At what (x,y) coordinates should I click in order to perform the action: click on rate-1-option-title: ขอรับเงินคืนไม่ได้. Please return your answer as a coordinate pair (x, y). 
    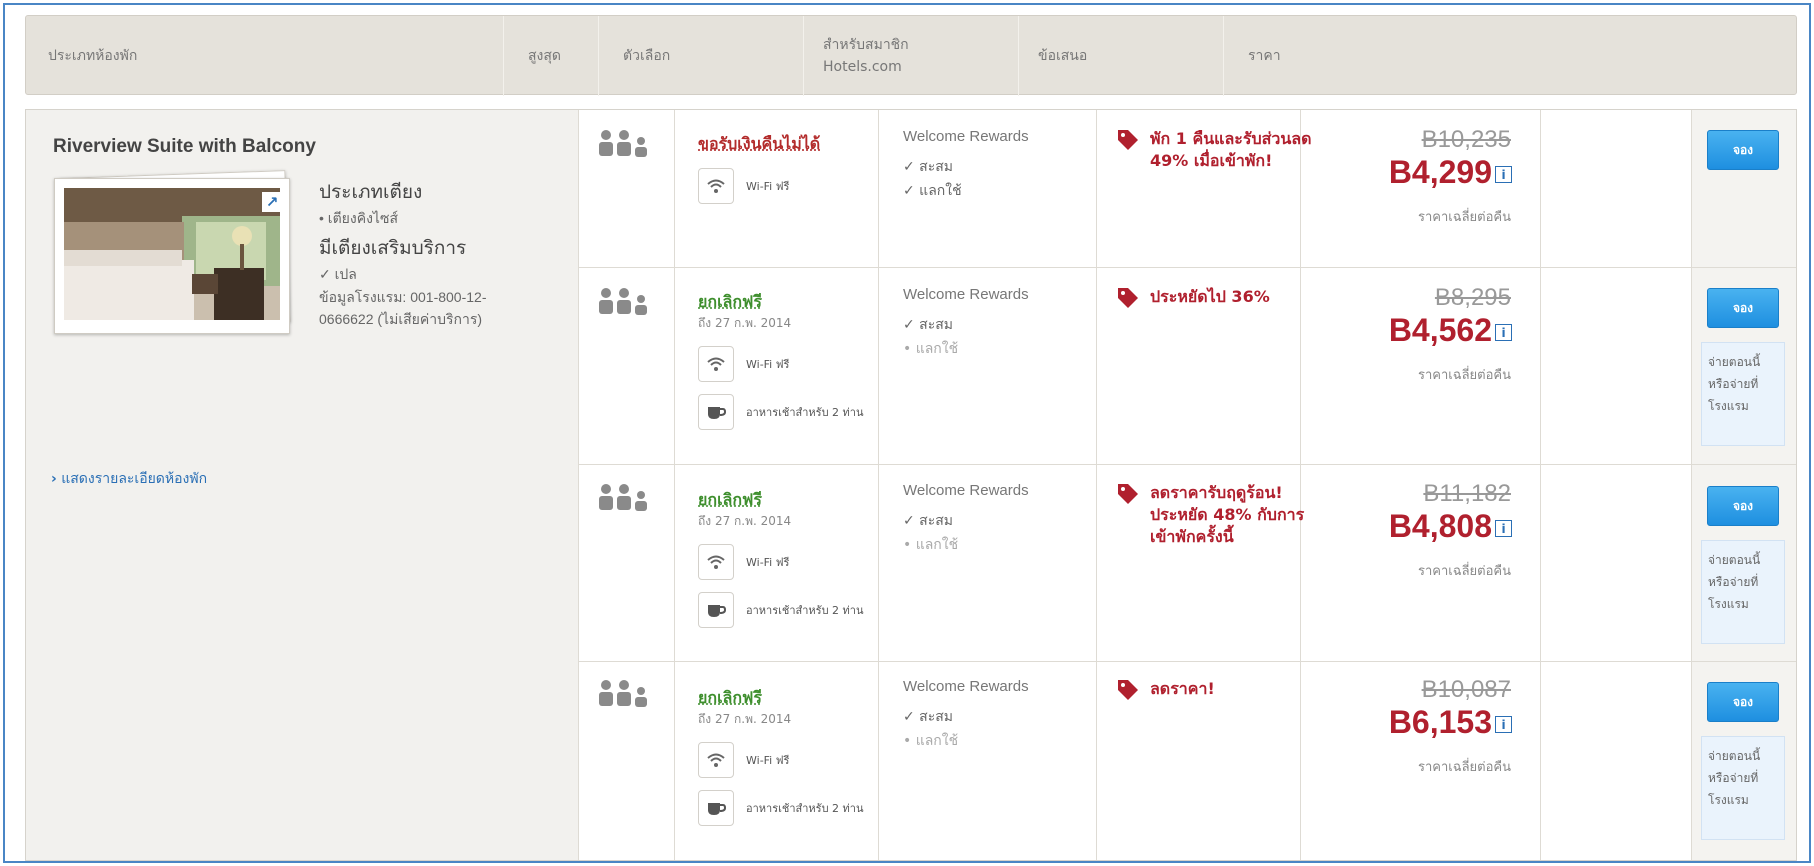
    Looking at the image, I should click on (759, 144).